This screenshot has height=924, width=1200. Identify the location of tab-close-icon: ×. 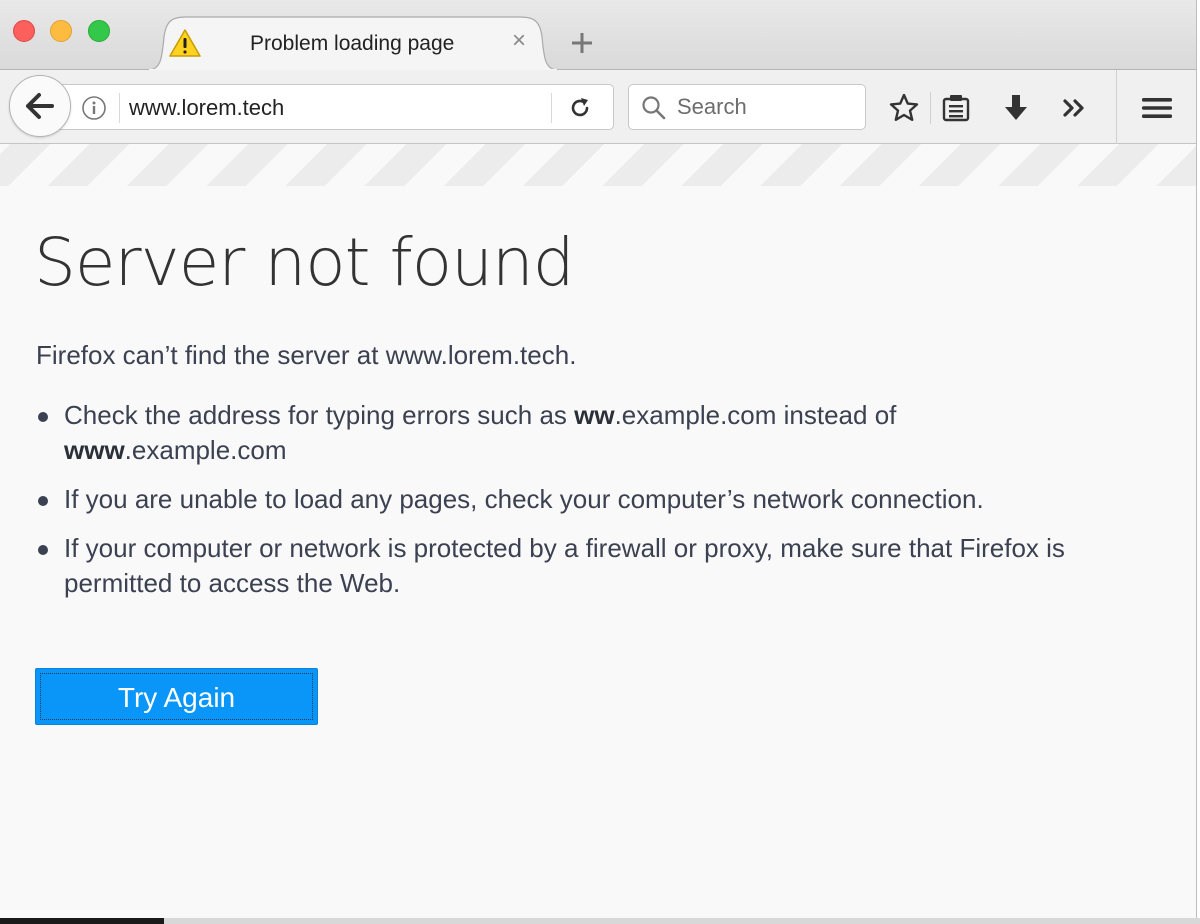
(519, 41).